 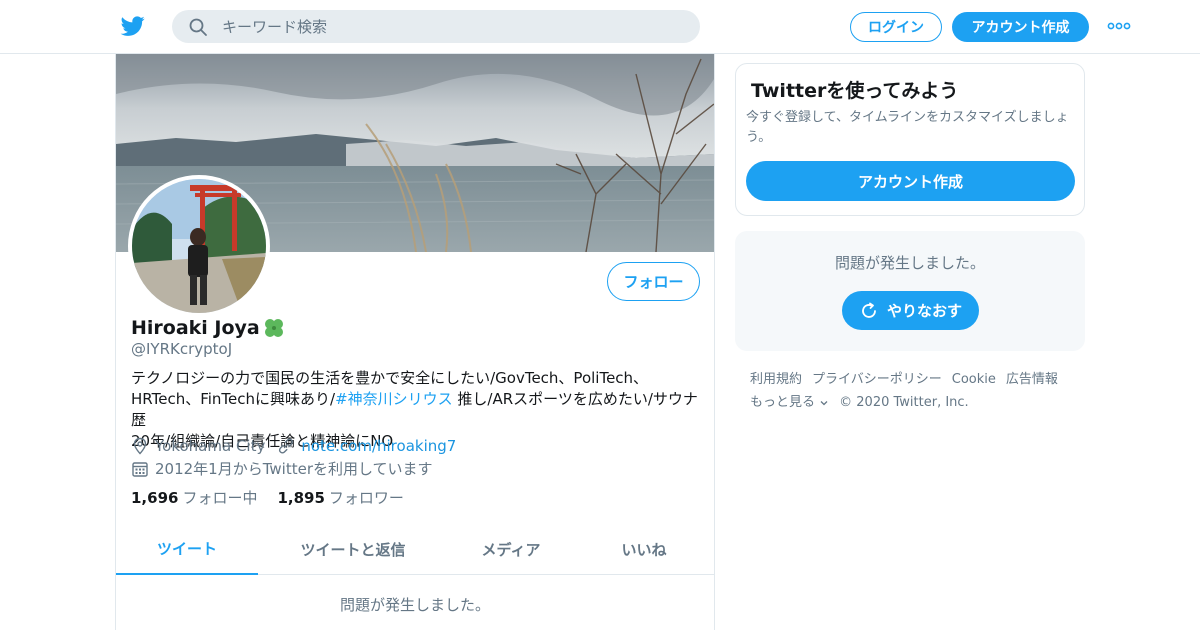 I want to click on tab-tweets: ツイート, so click(x=187, y=549).